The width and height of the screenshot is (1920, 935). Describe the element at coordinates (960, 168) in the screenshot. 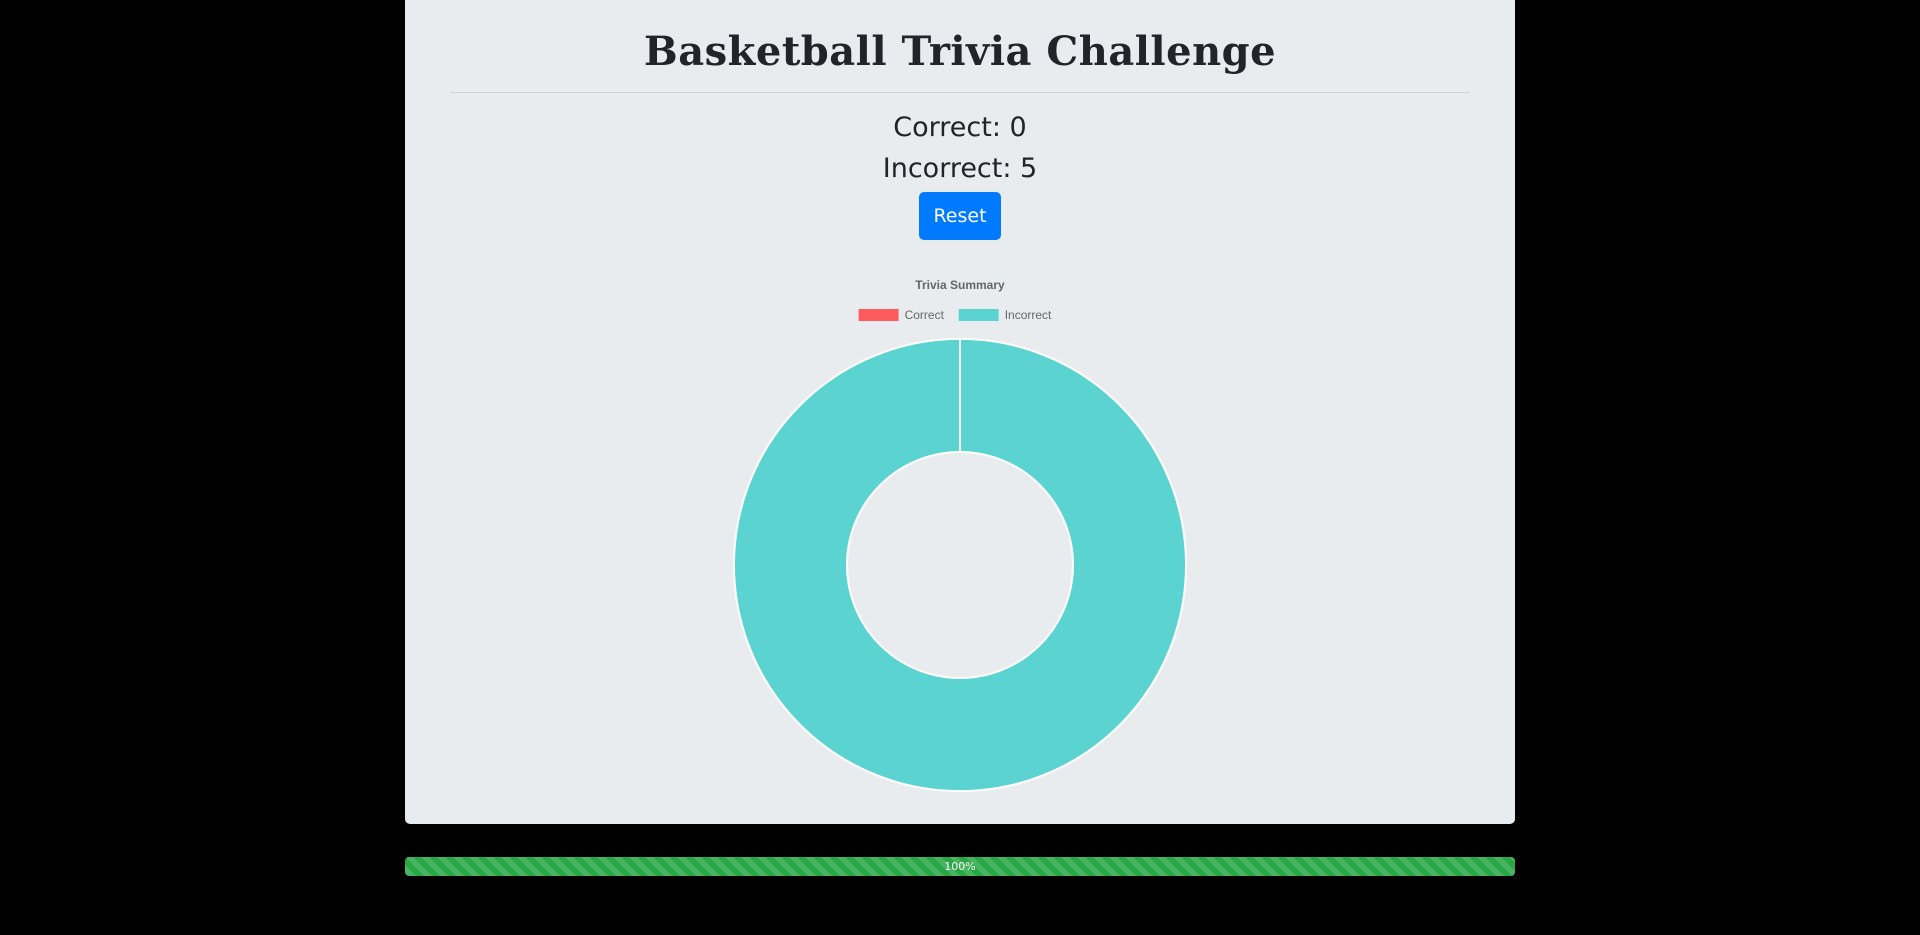

I see `incorrect-count: Incorrect: 5` at that location.